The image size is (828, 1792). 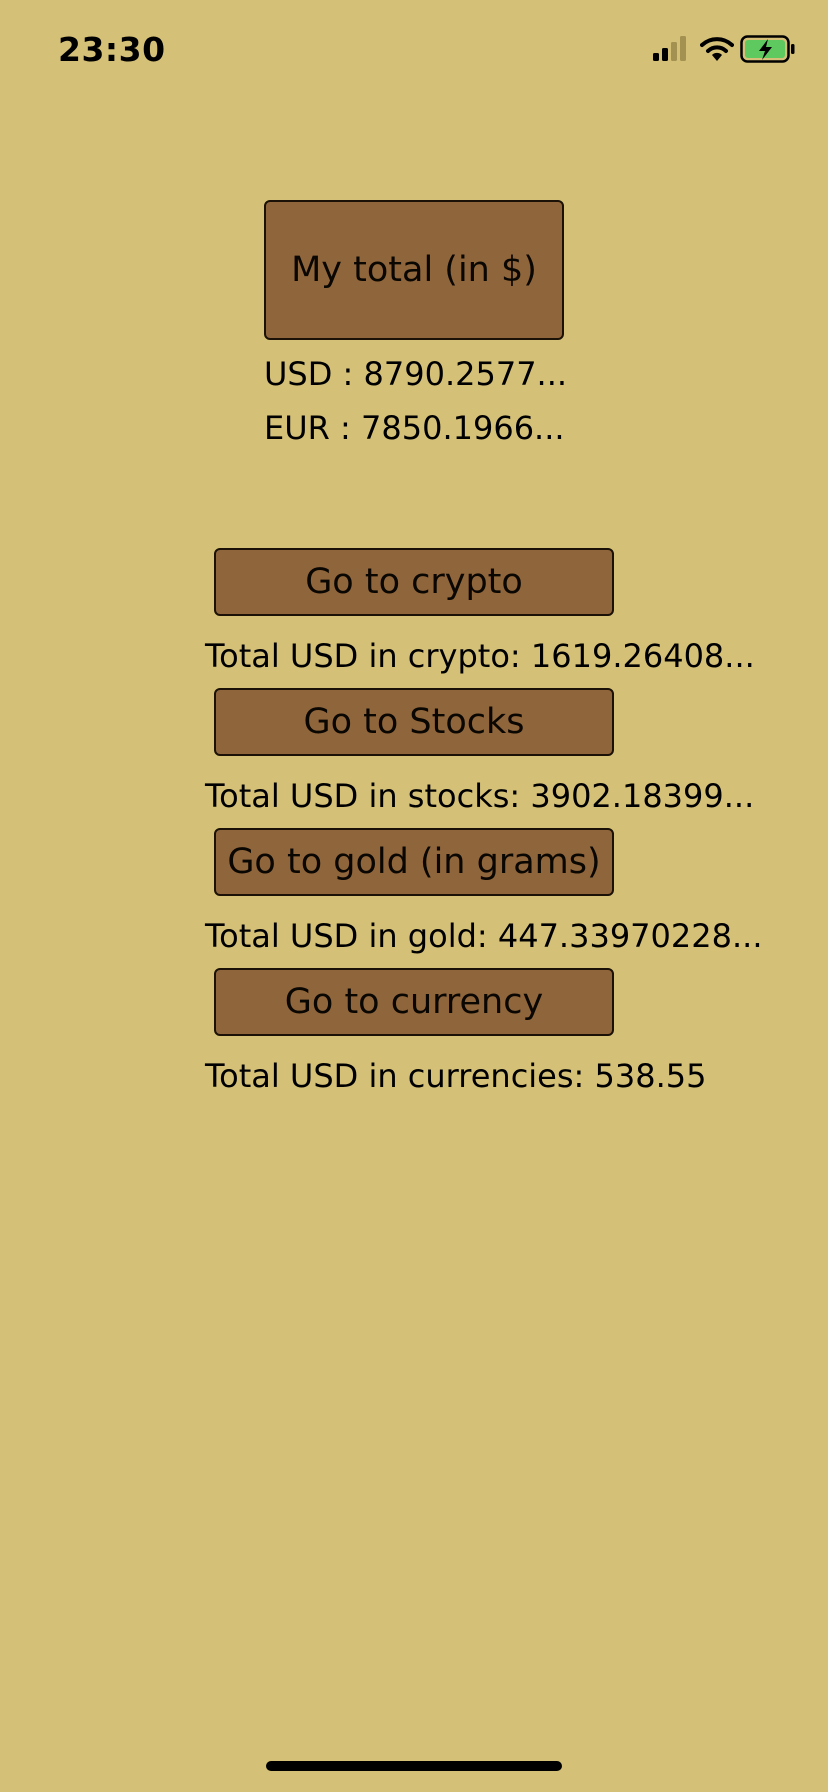 What do you see at coordinates (767, 49) in the screenshot?
I see `battery-charging-icon` at bounding box center [767, 49].